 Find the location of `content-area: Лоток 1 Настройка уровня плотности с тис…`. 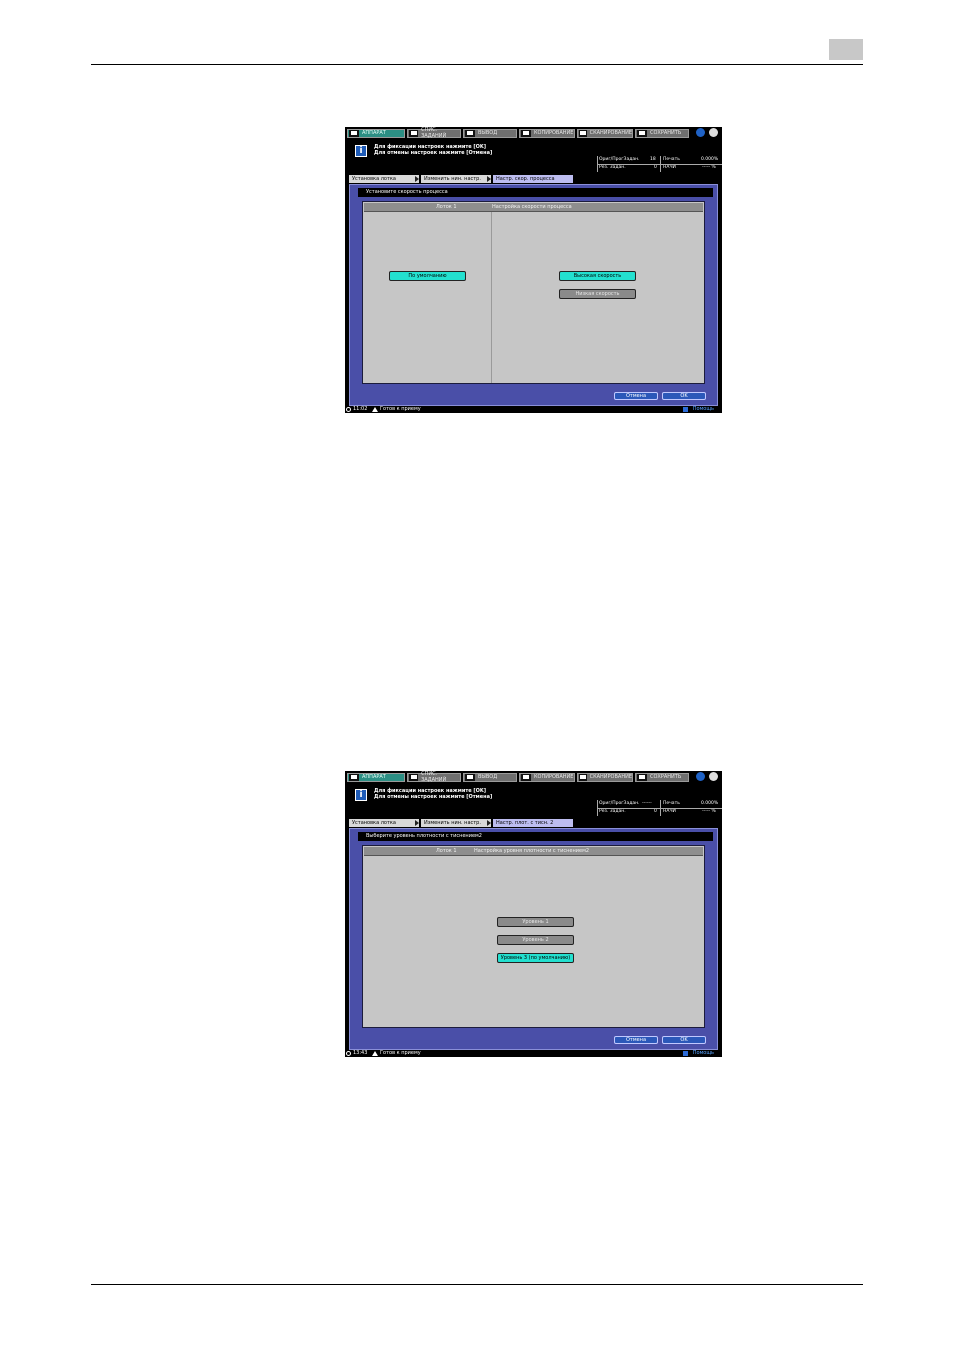

content-area: Лоток 1 Настройка уровня плотности с тис… is located at coordinates (533, 936).